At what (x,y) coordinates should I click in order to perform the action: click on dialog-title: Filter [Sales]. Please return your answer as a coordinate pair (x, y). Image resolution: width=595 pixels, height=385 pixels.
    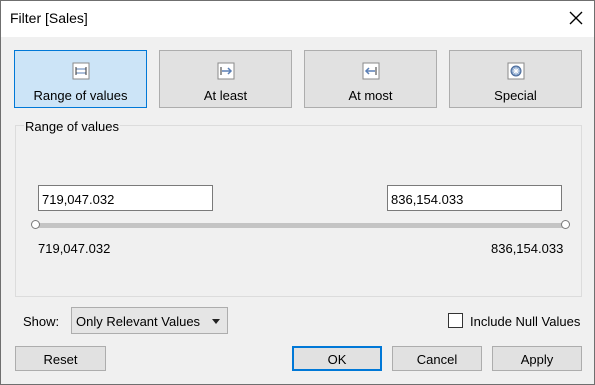
    Looking at the image, I should click on (49, 18).